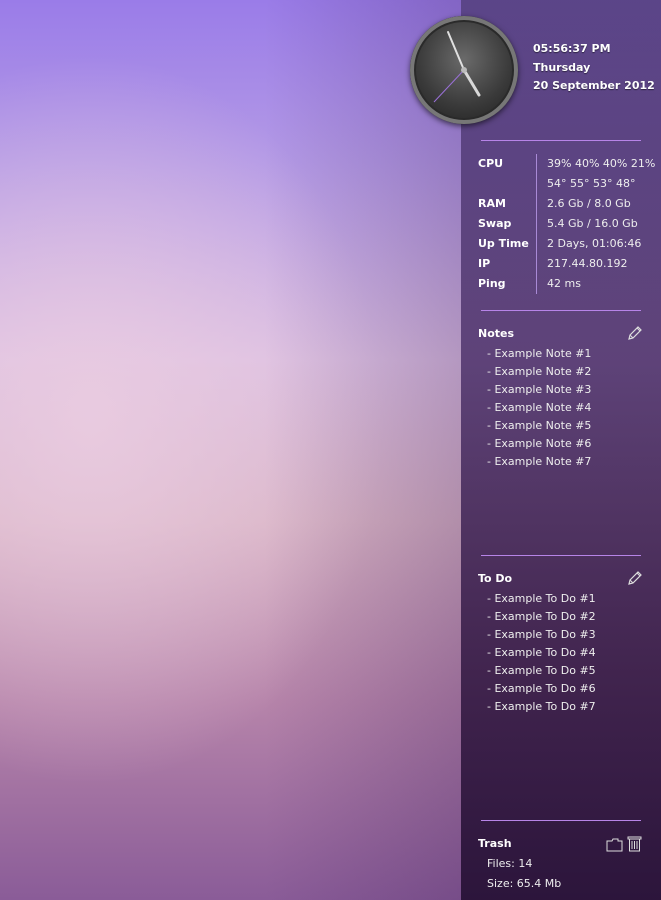  I want to click on stats-divider-line, so click(536, 224).